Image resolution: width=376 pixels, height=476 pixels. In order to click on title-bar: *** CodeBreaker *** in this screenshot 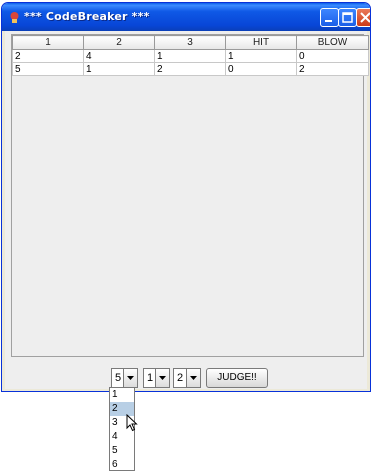, I will do `click(186, 17)`.